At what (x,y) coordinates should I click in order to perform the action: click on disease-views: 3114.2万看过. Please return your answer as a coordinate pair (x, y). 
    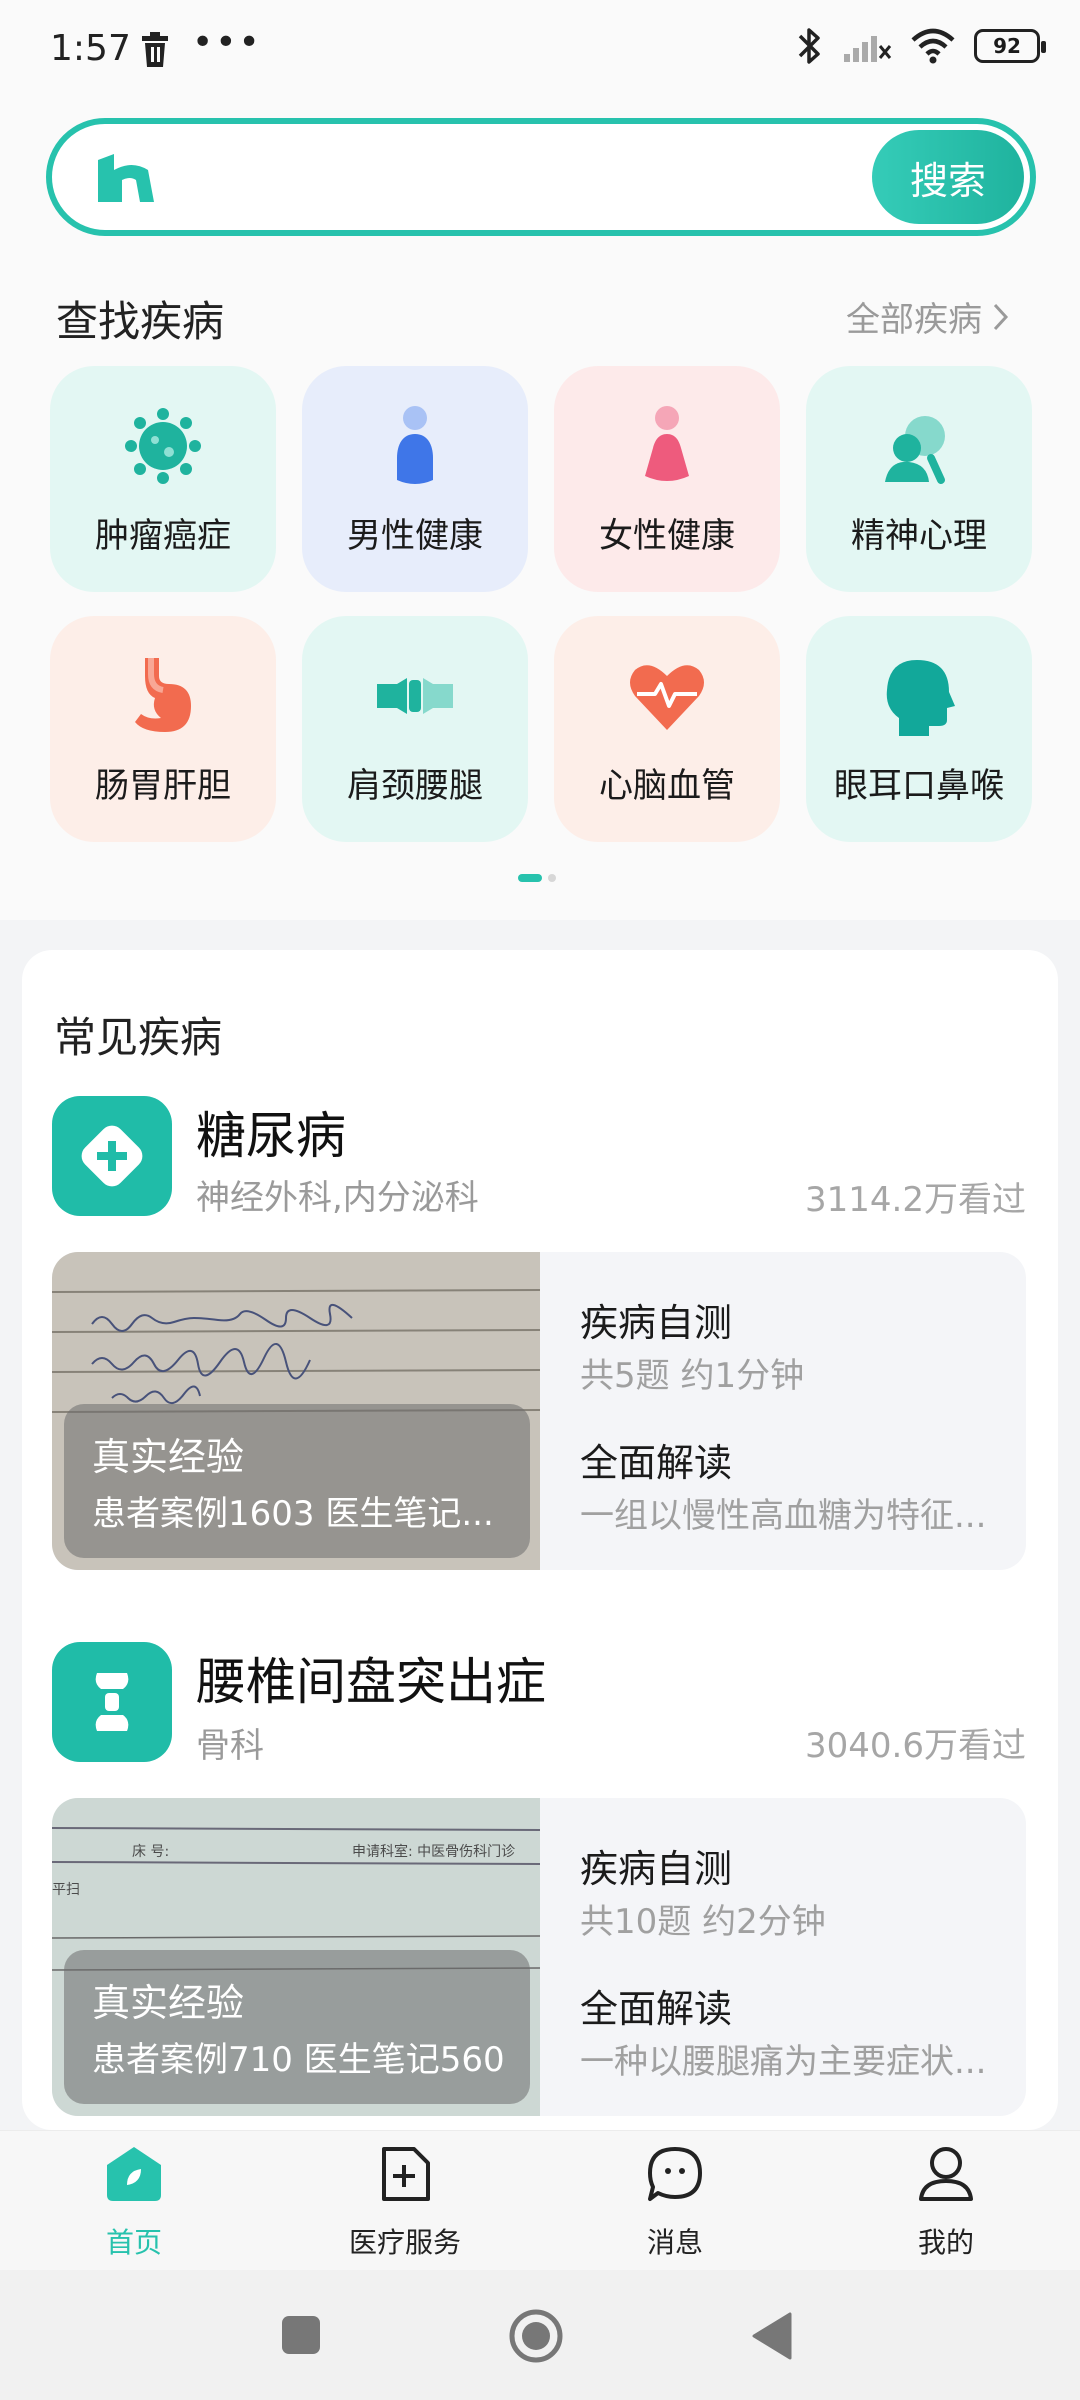
    Looking at the image, I should click on (915, 1200).